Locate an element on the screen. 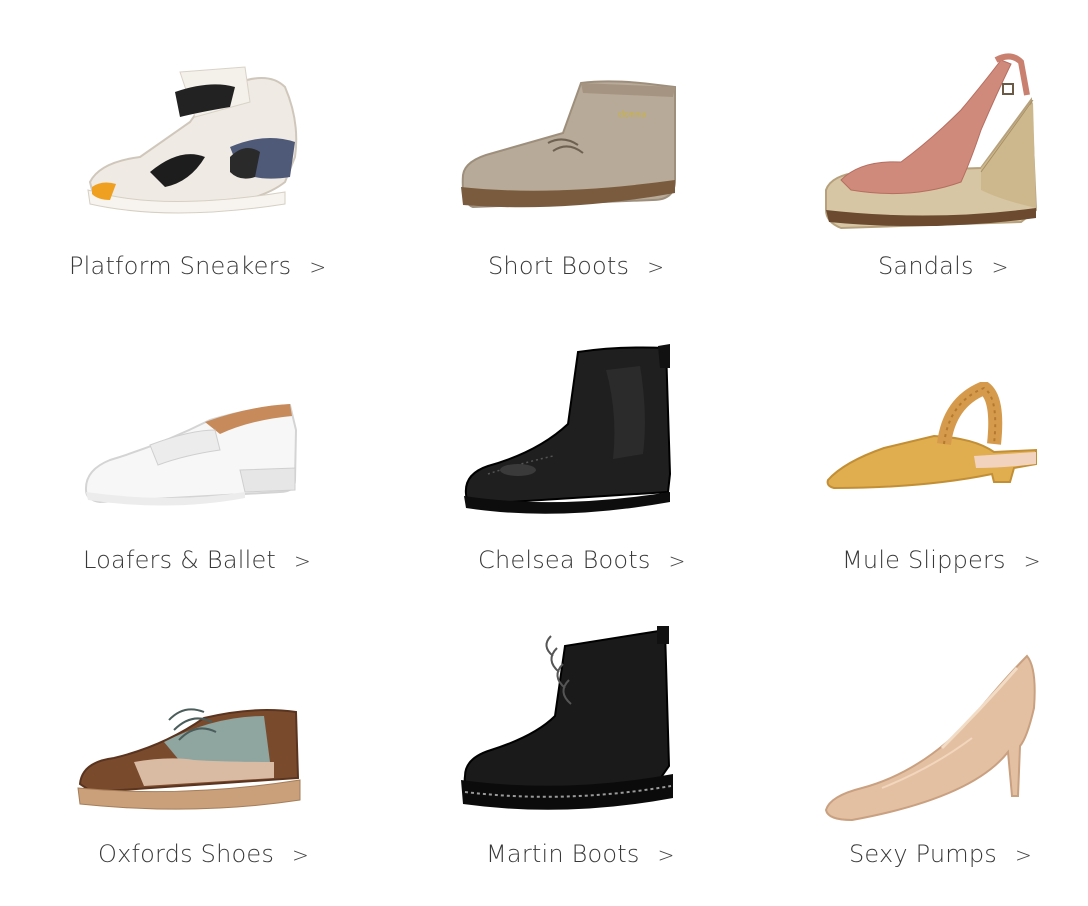 This screenshot has height=906, width=1088. category-platform-sneakers: Platform Sneakers > is located at coordinates (181, 150).